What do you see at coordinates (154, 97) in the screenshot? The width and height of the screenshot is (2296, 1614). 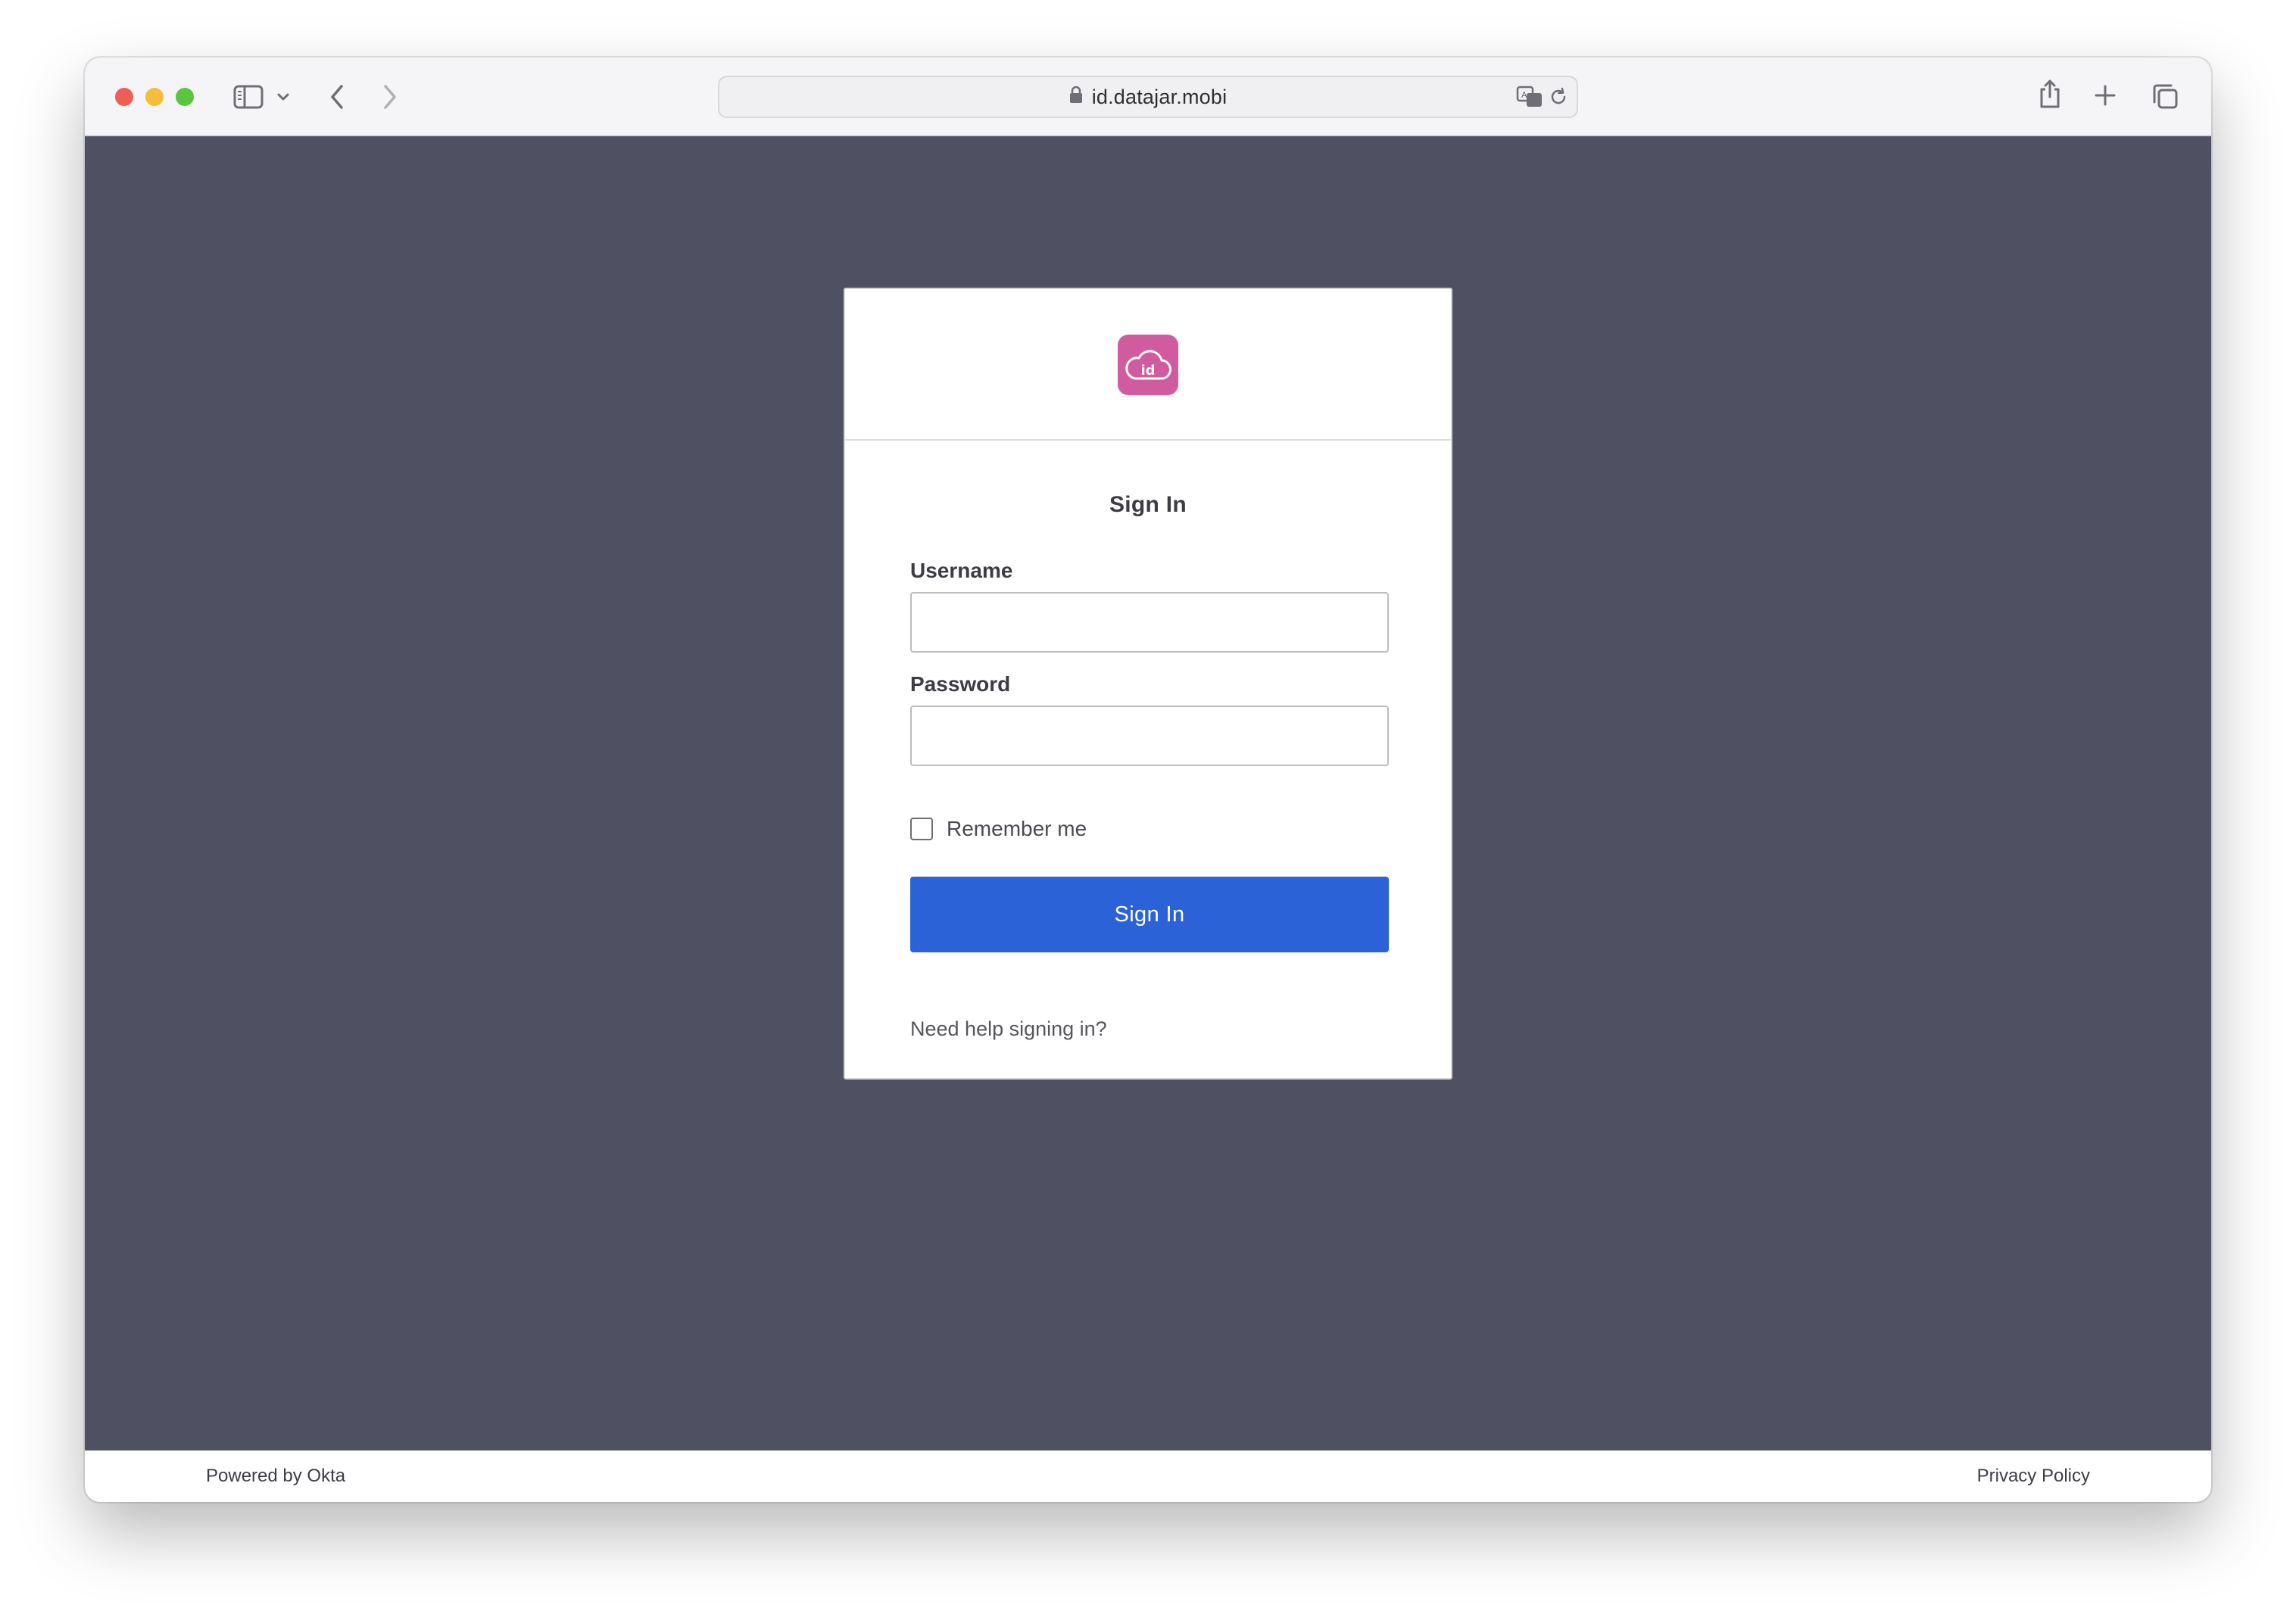 I see `minimize-window-button` at bounding box center [154, 97].